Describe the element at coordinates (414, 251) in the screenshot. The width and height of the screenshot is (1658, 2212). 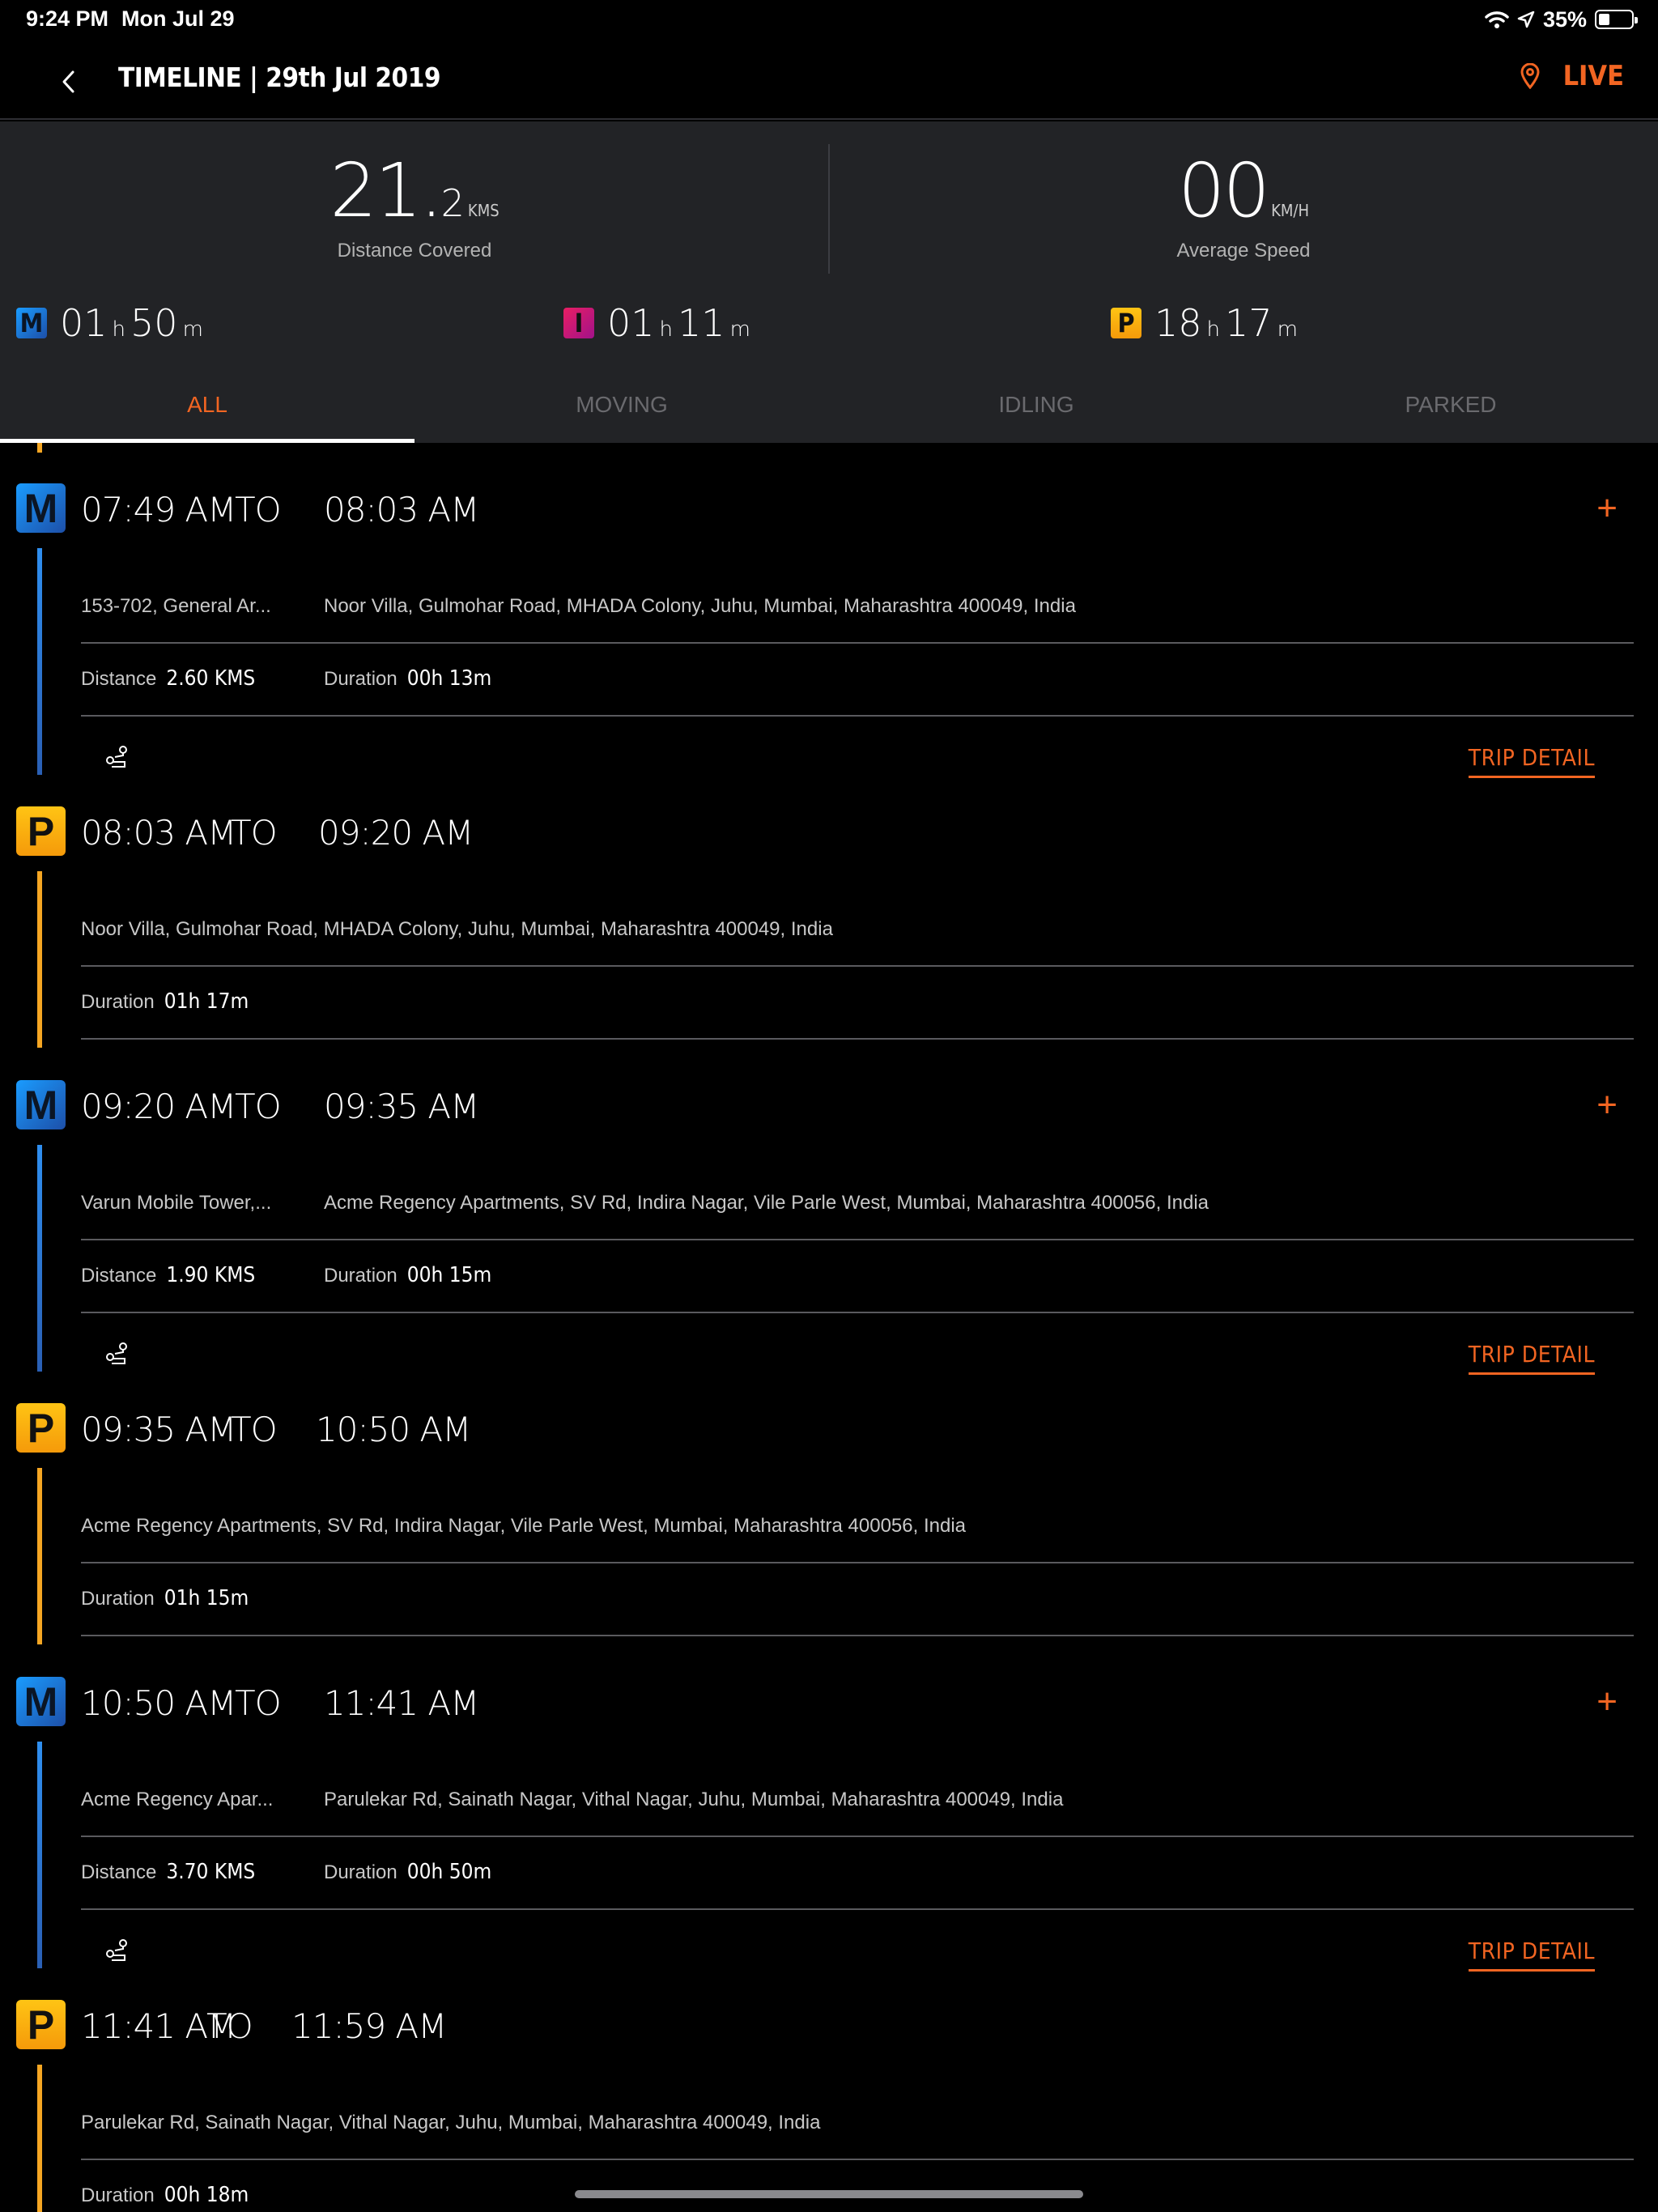
I see `distance-caption: Distance Covered` at that location.